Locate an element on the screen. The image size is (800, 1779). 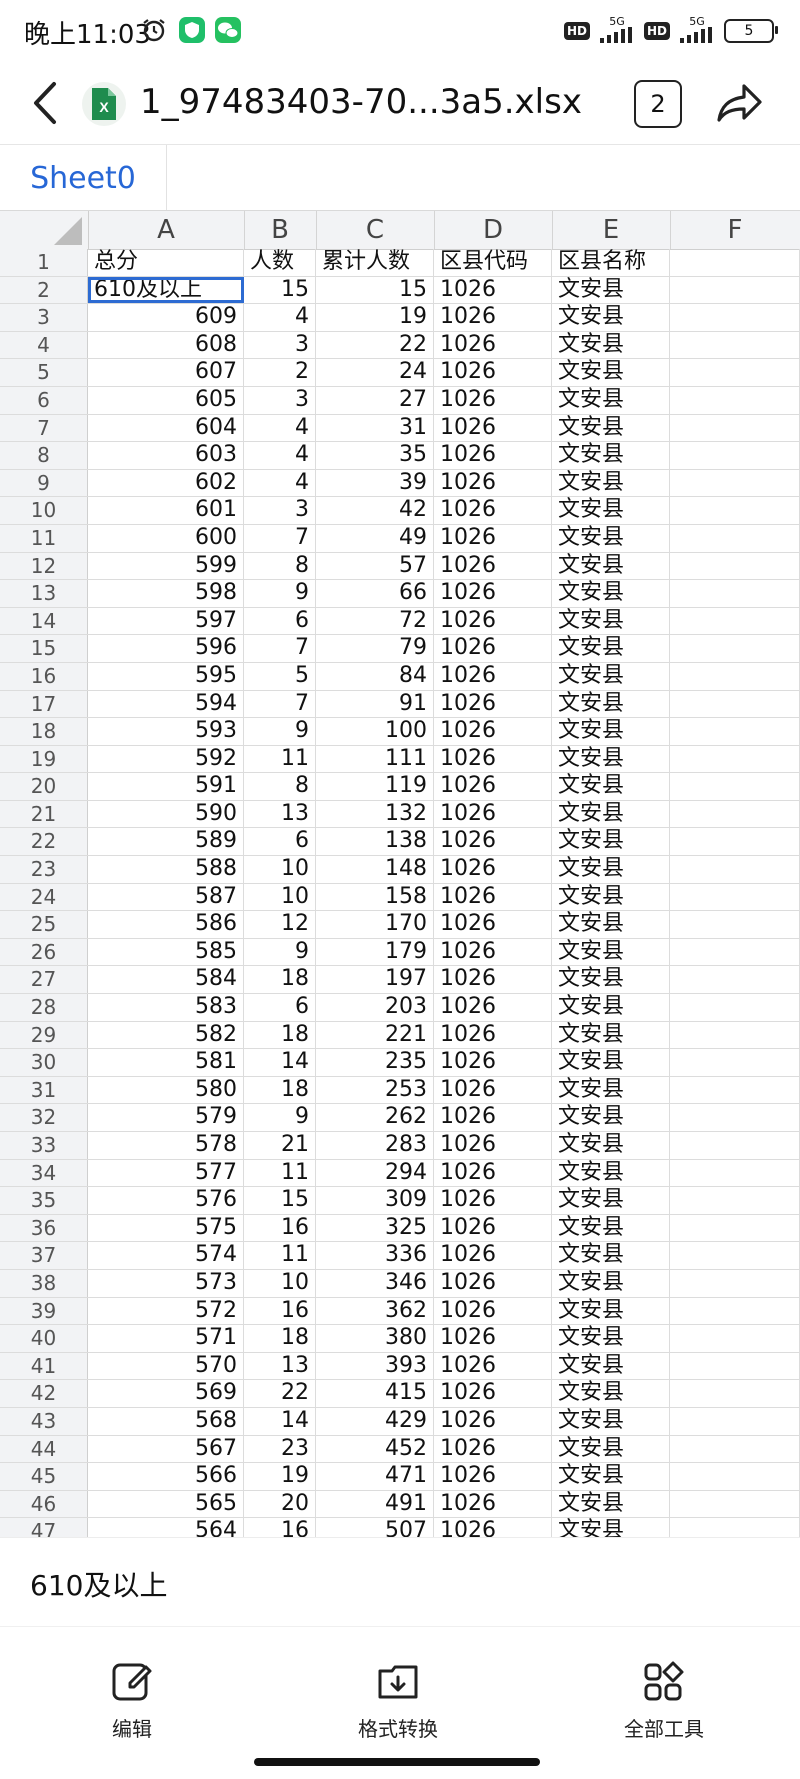
cell-a: 577 is located at coordinates (166, 1173).